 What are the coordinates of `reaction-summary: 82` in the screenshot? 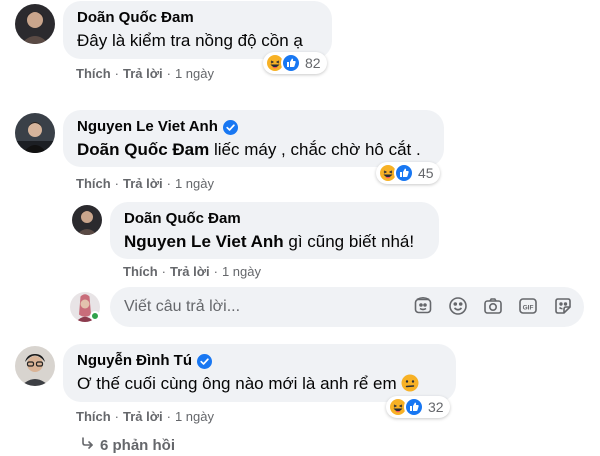 It's located at (295, 63).